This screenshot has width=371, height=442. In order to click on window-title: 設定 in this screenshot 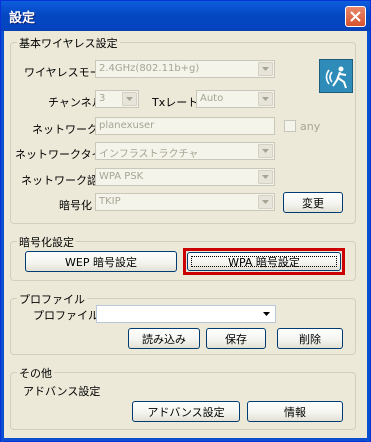, I will do `click(22, 18)`.